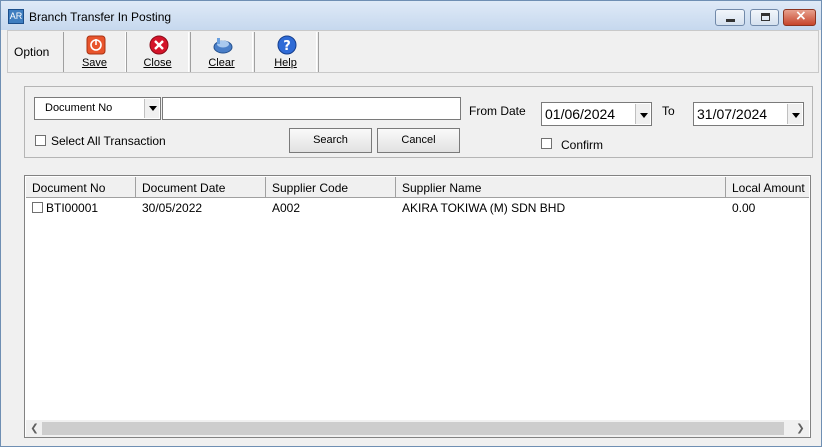 This screenshot has height=447, width=822. What do you see at coordinates (172, 208) in the screenshot?
I see `cell-document-date: 30/05/2022` at bounding box center [172, 208].